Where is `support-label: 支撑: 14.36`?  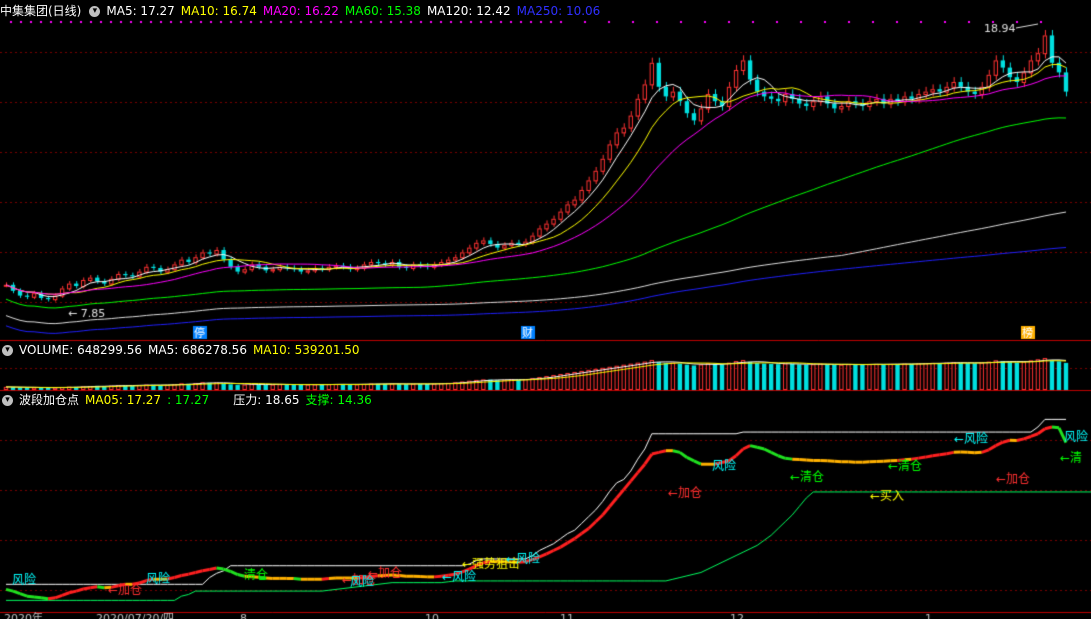
support-label: 支撑: 14.36 is located at coordinates (338, 400).